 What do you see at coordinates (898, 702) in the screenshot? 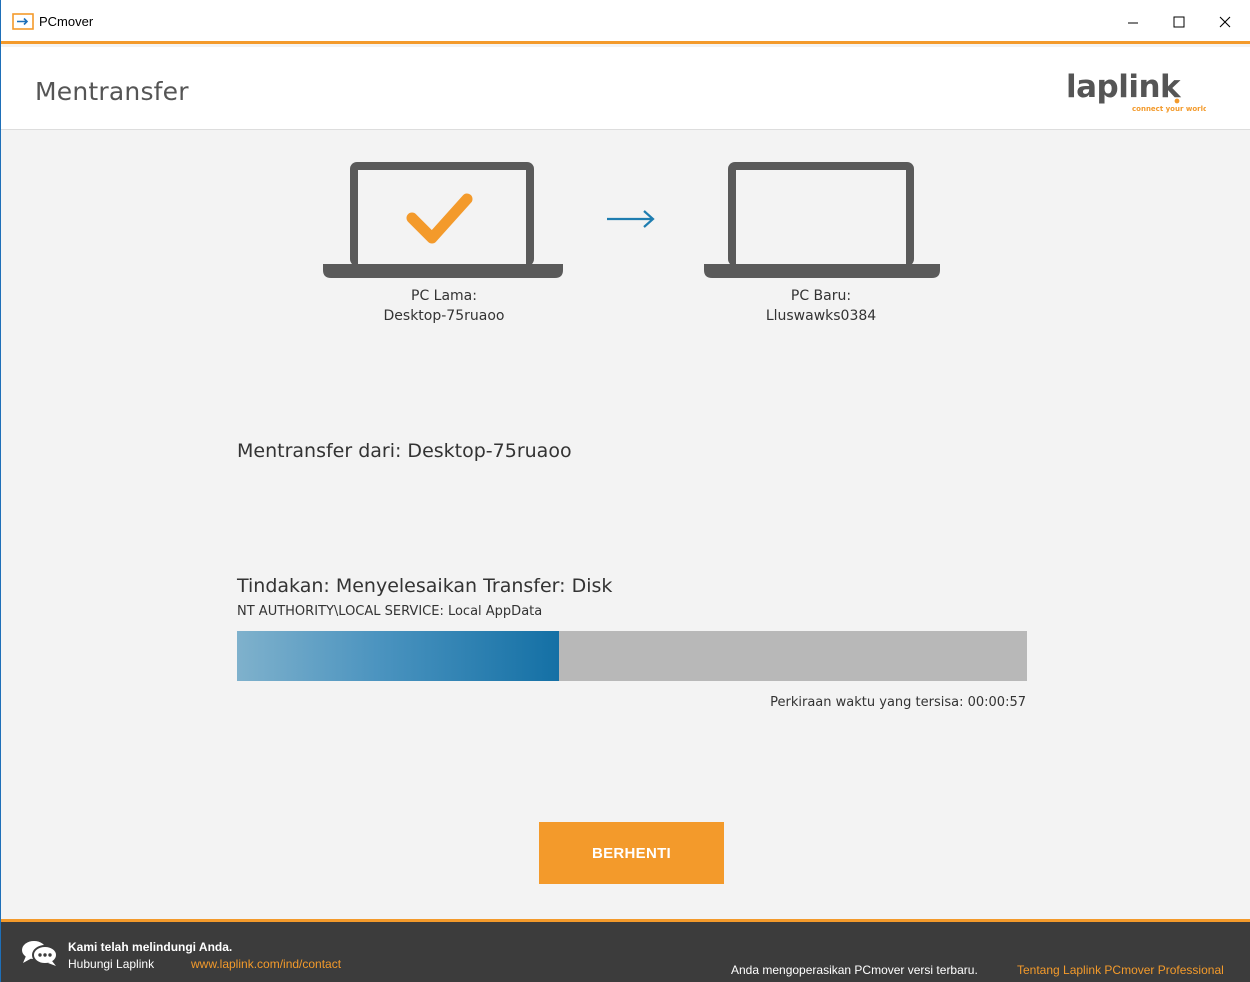
I see `time-remaining-text: Perkiraan waktu yang tersisa: 00:00:57` at bounding box center [898, 702].